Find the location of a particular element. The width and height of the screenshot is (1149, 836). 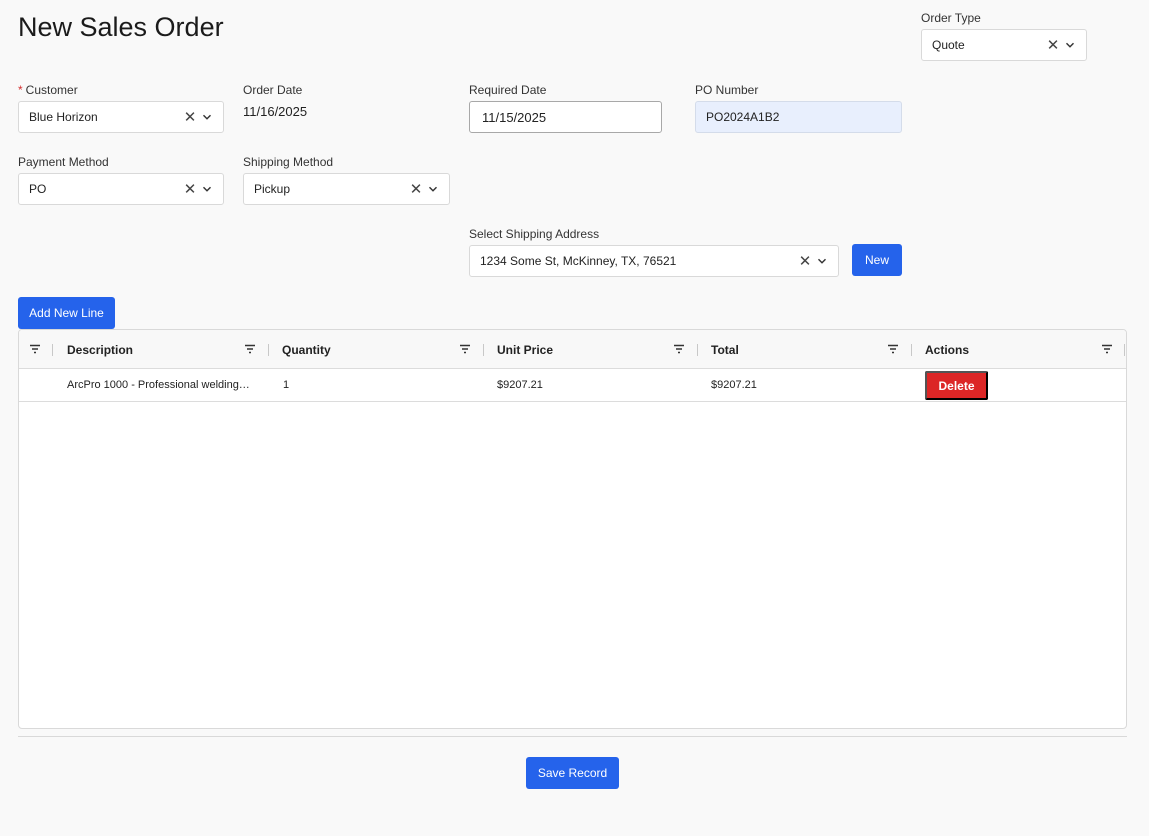

required-indicator: * is located at coordinates (20, 90).